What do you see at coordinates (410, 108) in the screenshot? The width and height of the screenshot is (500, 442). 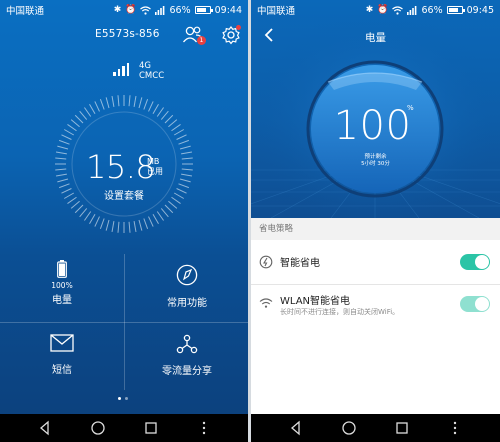 I see `battery-percent-sign: %` at bounding box center [410, 108].